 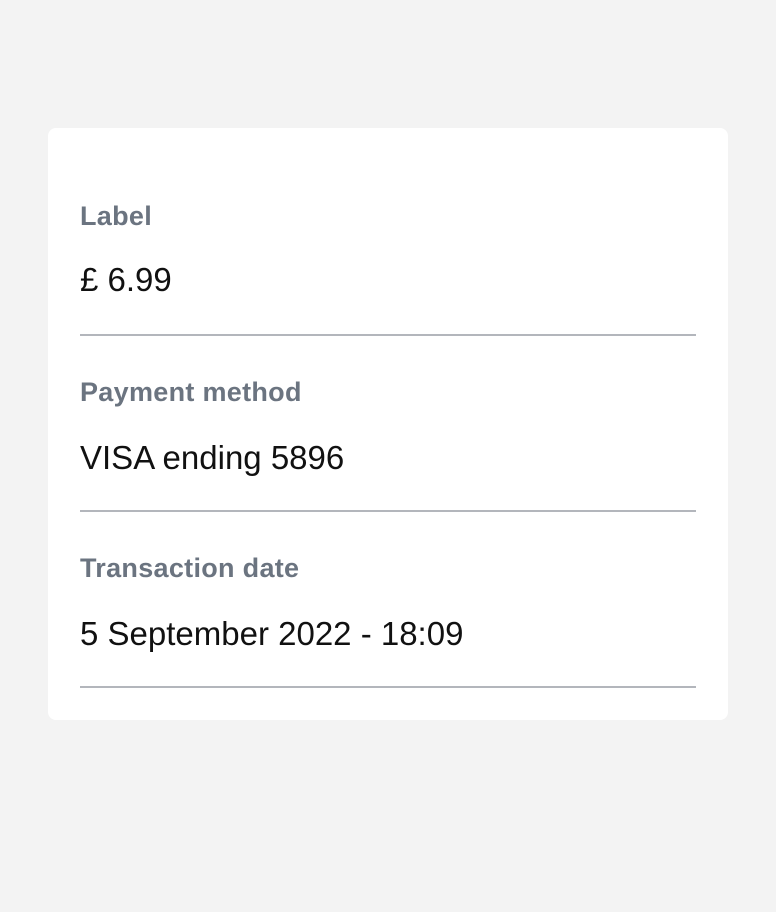 I want to click on payment-method-label: Payment method, so click(x=191, y=392).